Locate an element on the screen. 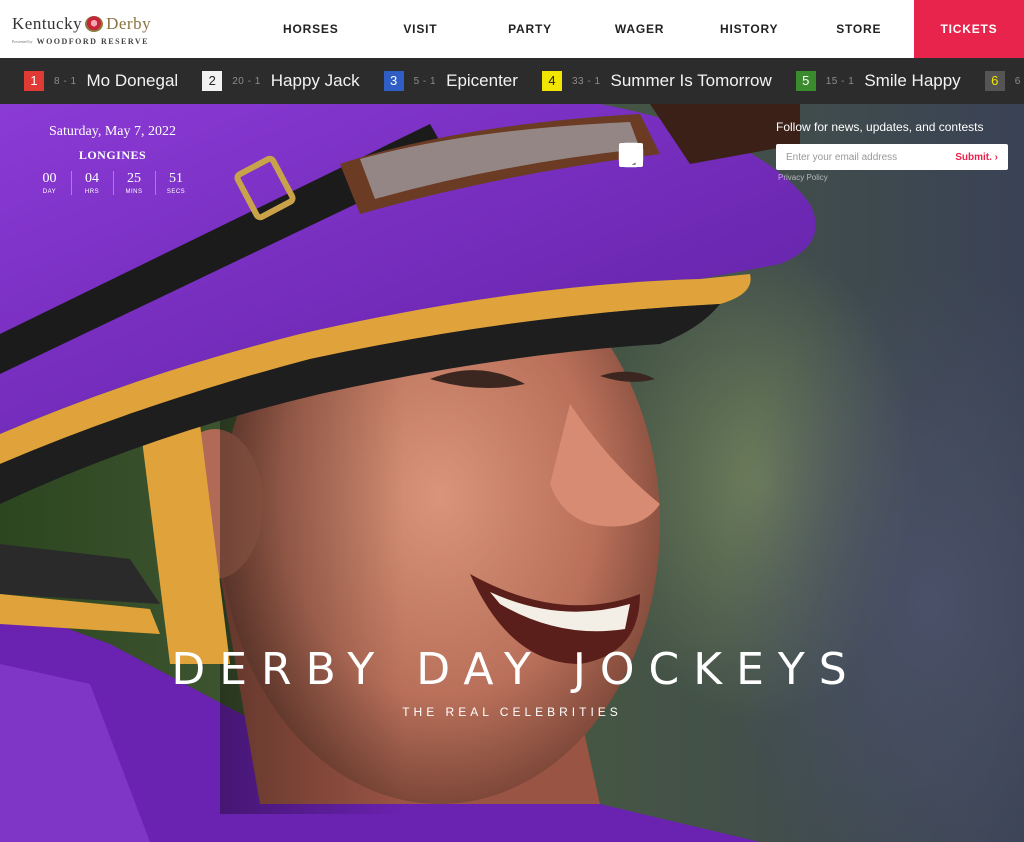  ticker-entry: 4 33 - 1 Summer Is Tomorrow is located at coordinates (656, 81).